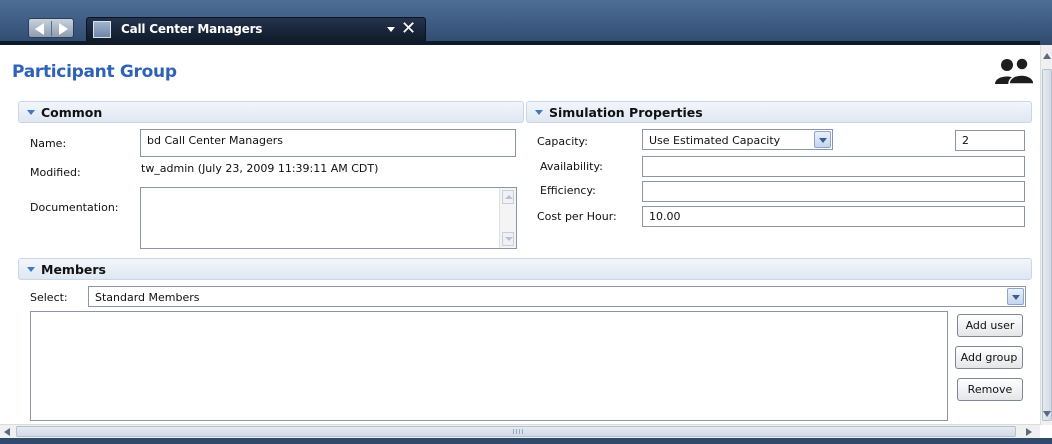  Describe the element at coordinates (328, 218) in the screenshot. I see `documentation-field` at that location.